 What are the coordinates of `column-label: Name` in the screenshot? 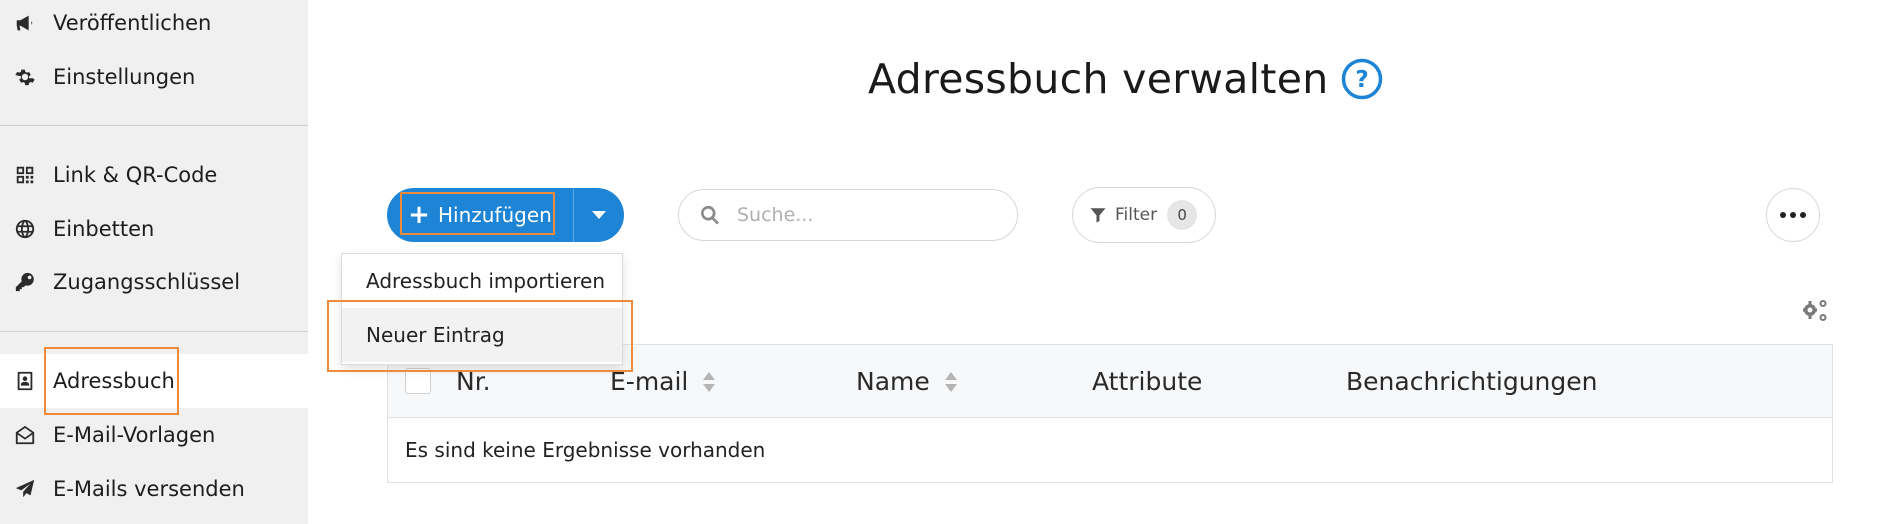 It's located at (893, 381).